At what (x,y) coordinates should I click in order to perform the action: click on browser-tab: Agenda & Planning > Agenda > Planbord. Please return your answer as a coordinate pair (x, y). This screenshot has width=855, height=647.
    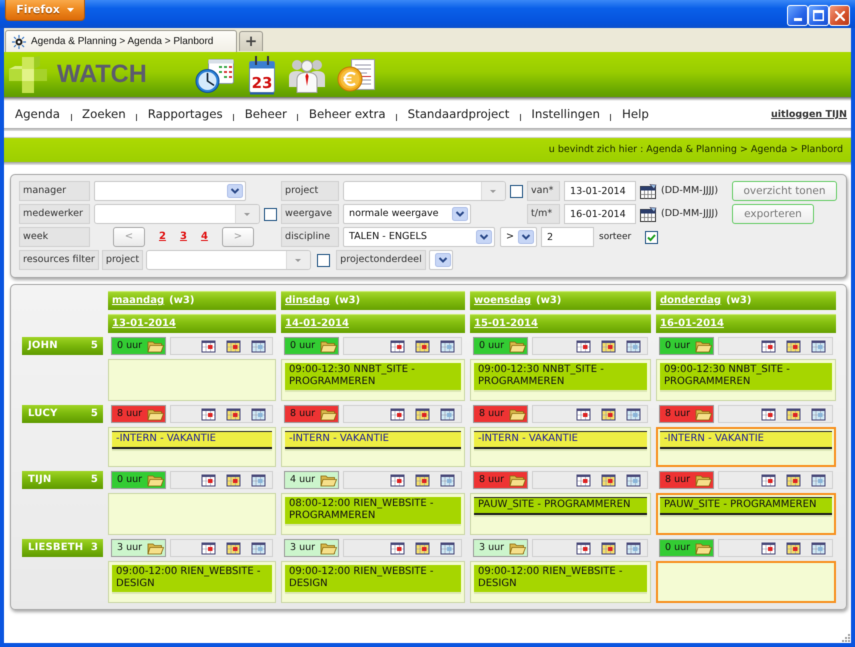
    Looking at the image, I should click on (121, 41).